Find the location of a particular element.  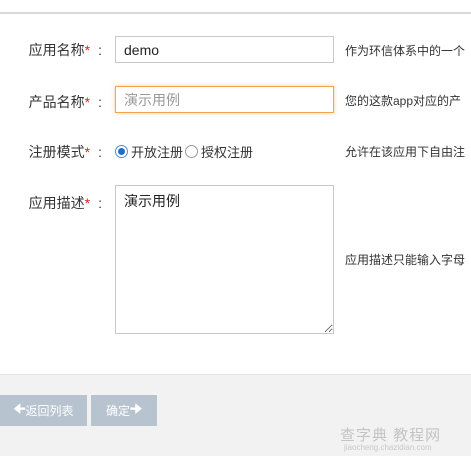

product-name-hint: 您的这款app对应的产 is located at coordinates (403, 101).